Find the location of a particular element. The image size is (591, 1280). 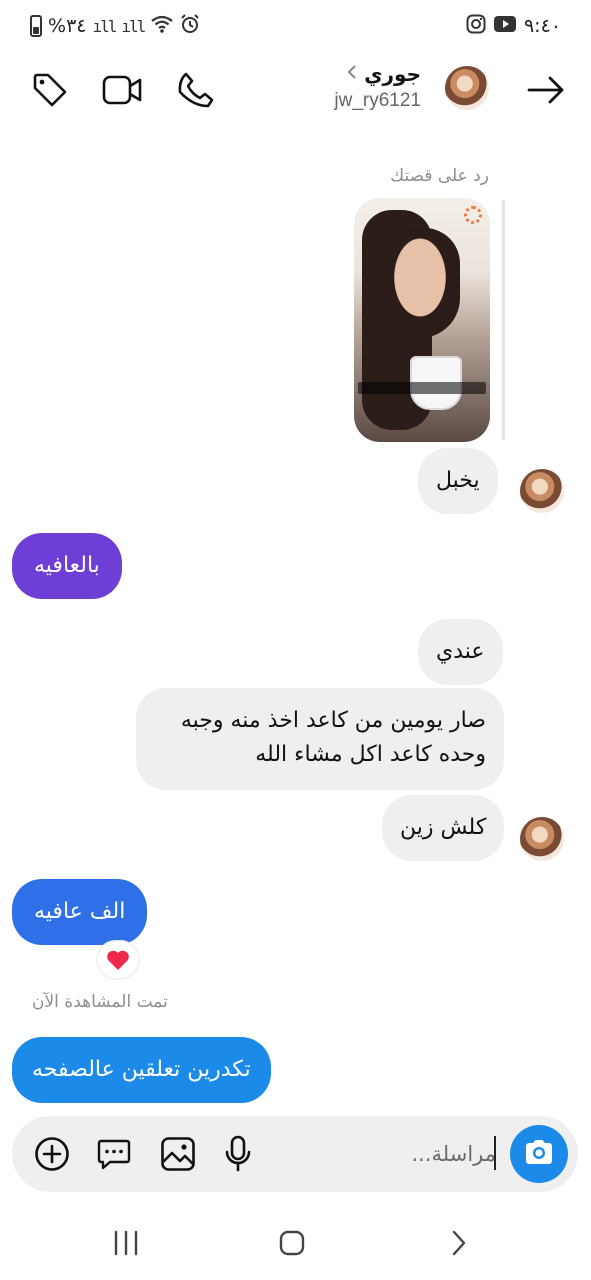

contact-name: جوري is located at coordinates (392, 74).